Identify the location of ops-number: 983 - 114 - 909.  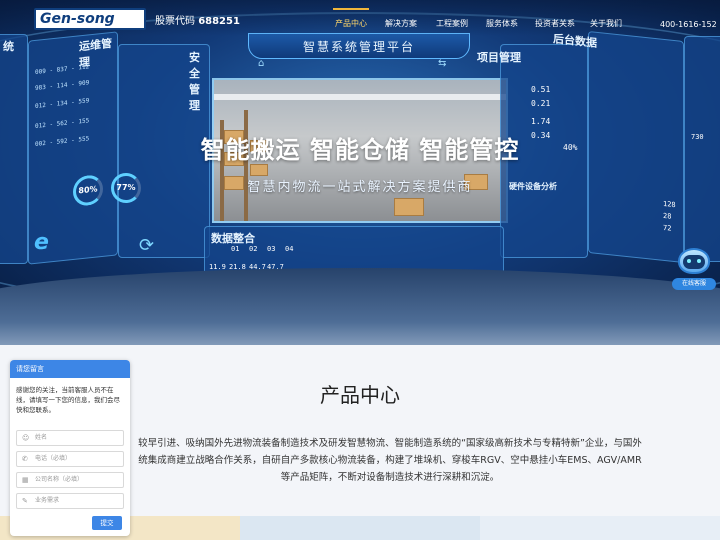
(62, 85).